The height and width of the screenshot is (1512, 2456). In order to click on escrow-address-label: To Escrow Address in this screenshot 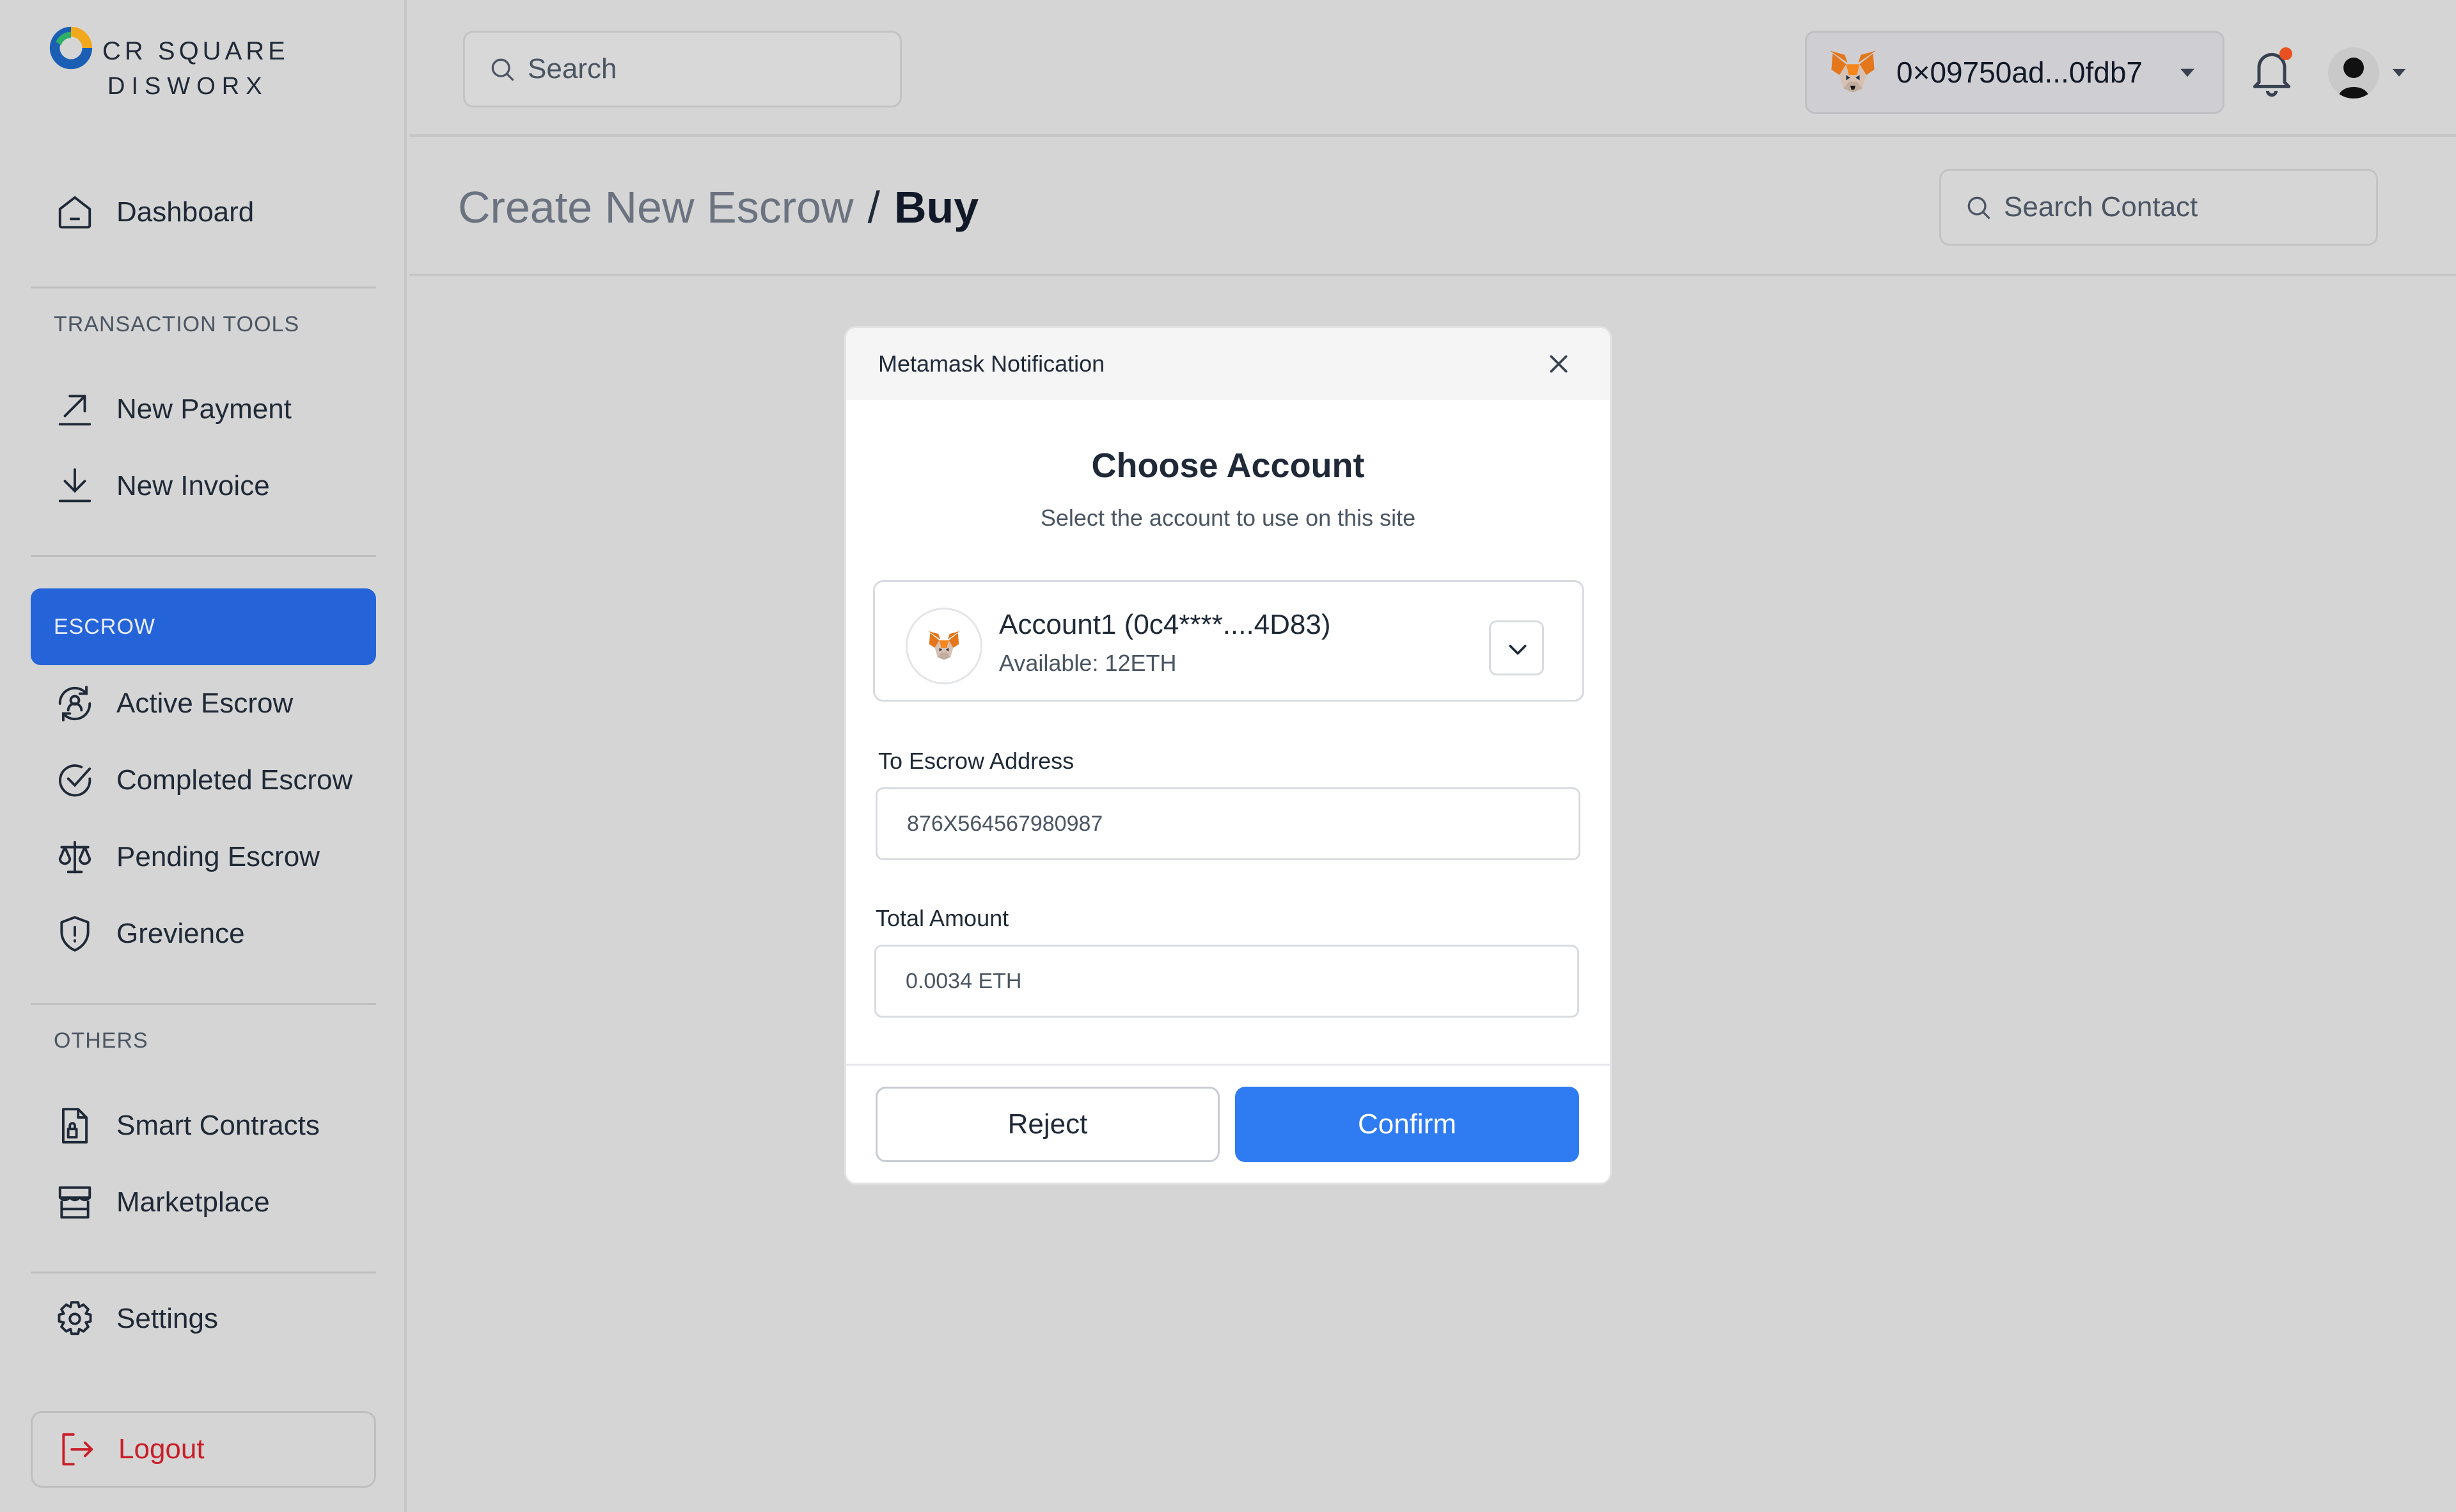, I will do `click(976, 761)`.